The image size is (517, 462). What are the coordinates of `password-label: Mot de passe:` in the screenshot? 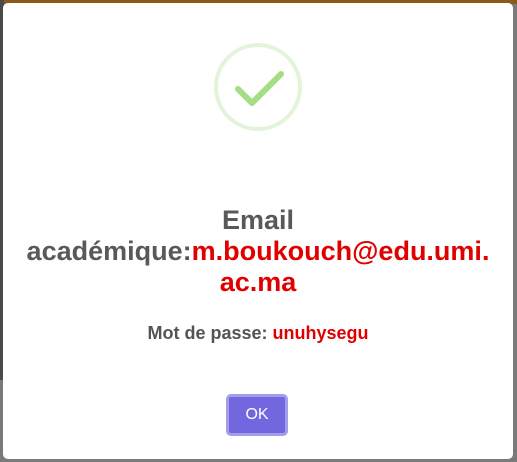 It's located at (207, 333).